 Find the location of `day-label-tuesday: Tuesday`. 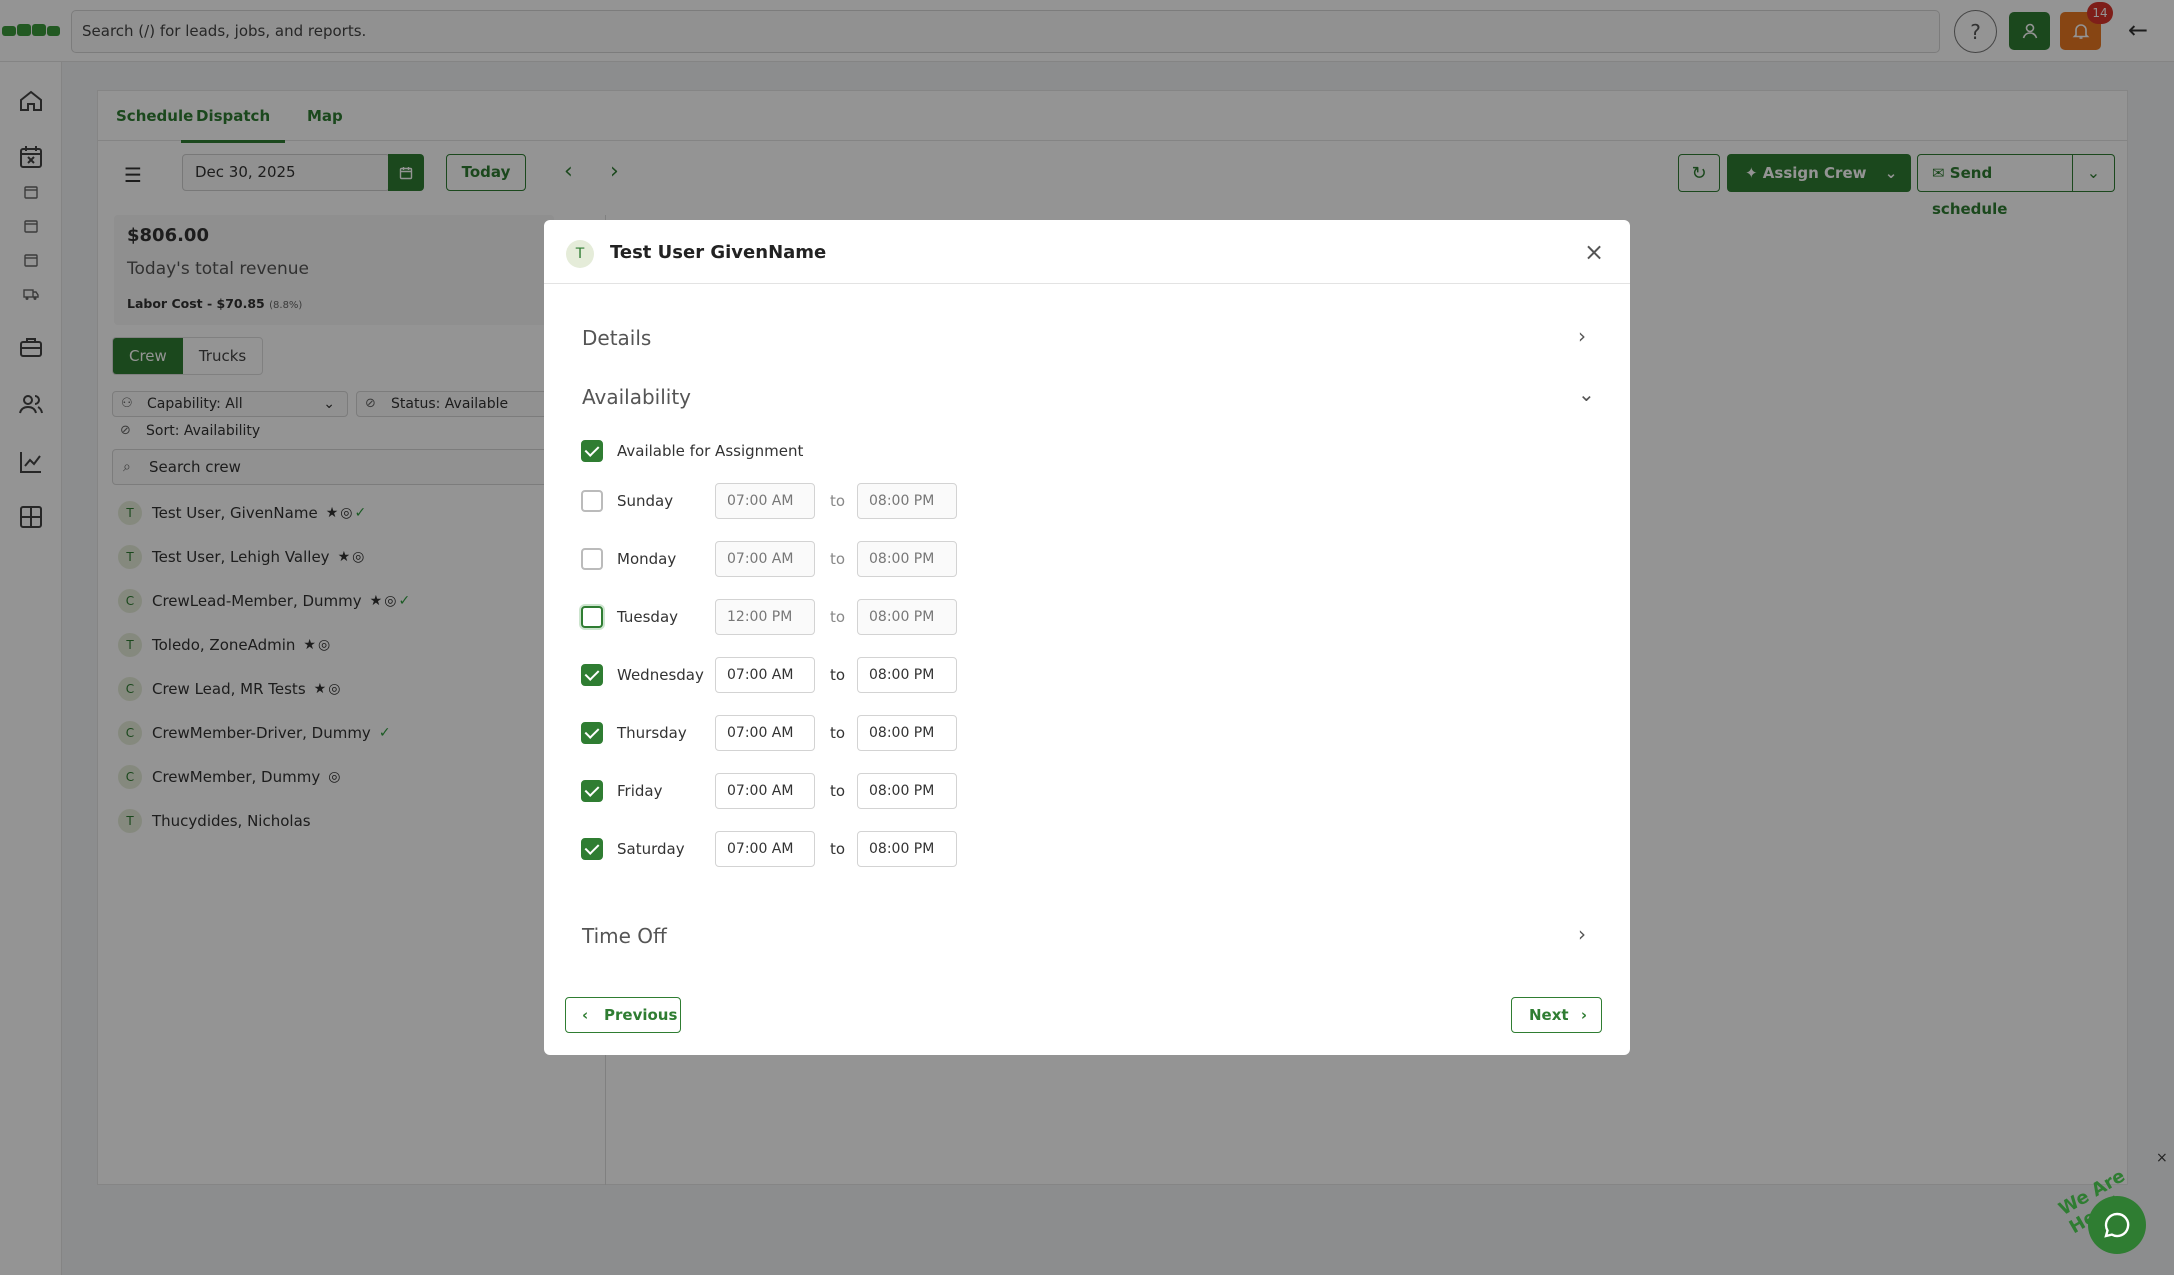

day-label-tuesday: Tuesday is located at coordinates (648, 617).